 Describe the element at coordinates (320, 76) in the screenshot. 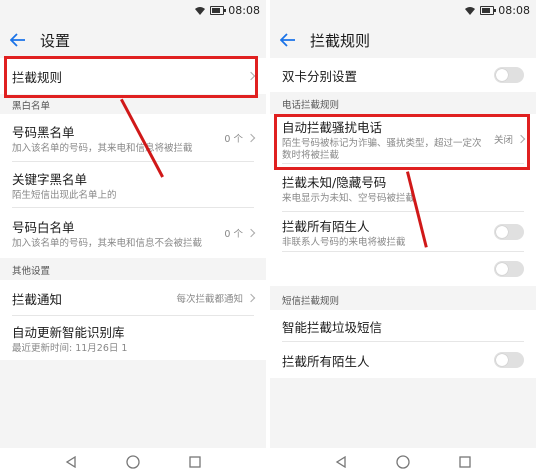

I see `dual-sim-label: 双卡分别设置` at that location.